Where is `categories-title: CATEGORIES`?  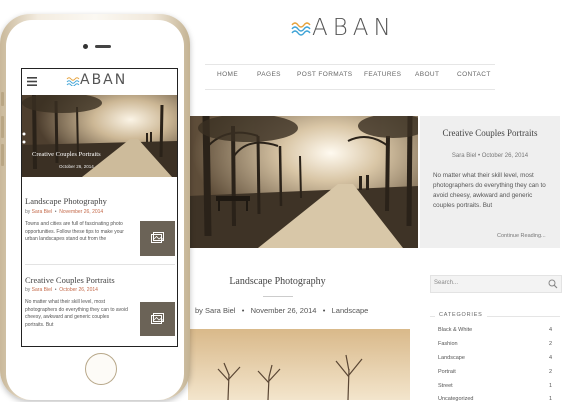
categories-title: CATEGORIES is located at coordinates (461, 315).